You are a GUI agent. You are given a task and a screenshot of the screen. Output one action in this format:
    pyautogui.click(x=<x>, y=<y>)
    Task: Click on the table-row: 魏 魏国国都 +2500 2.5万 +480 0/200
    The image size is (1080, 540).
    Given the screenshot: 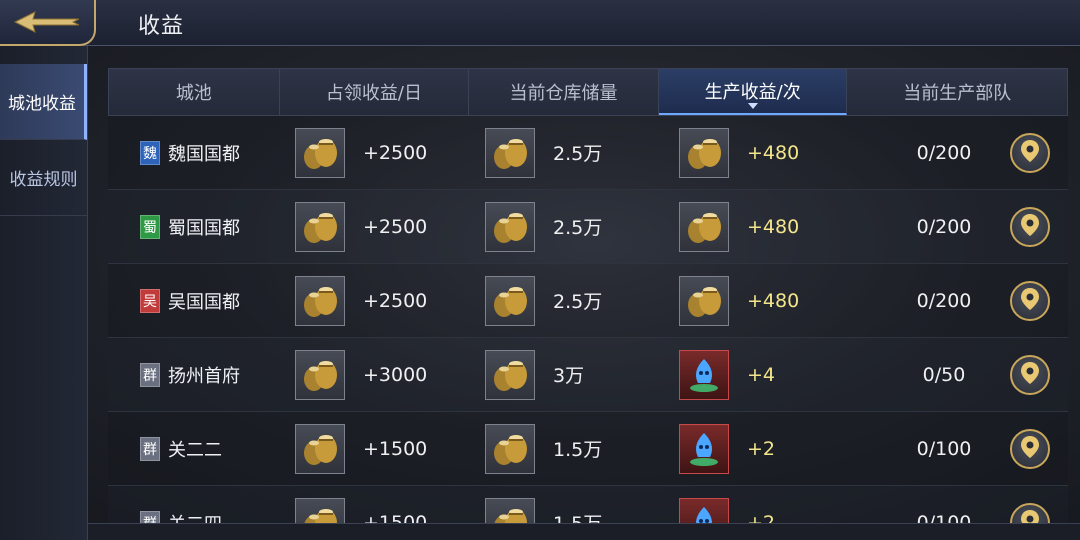 What is the action you would take?
    pyautogui.click(x=588, y=153)
    